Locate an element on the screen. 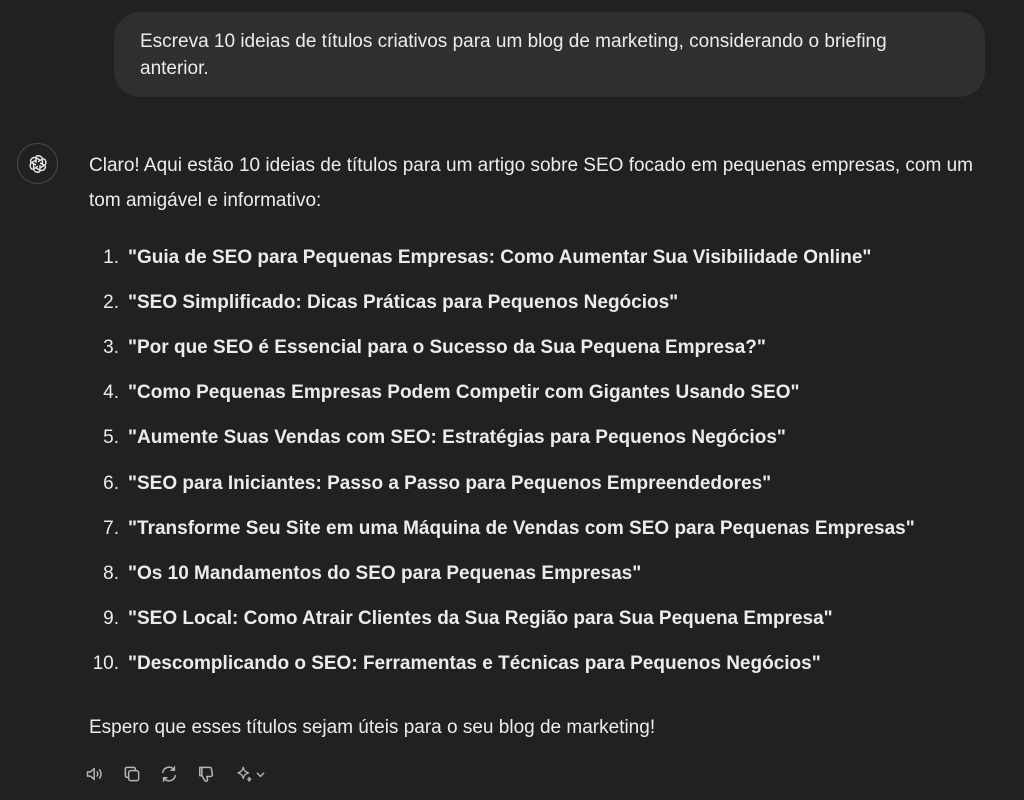 This screenshot has width=1024, height=800. chevron-down-icon is located at coordinates (260, 774).